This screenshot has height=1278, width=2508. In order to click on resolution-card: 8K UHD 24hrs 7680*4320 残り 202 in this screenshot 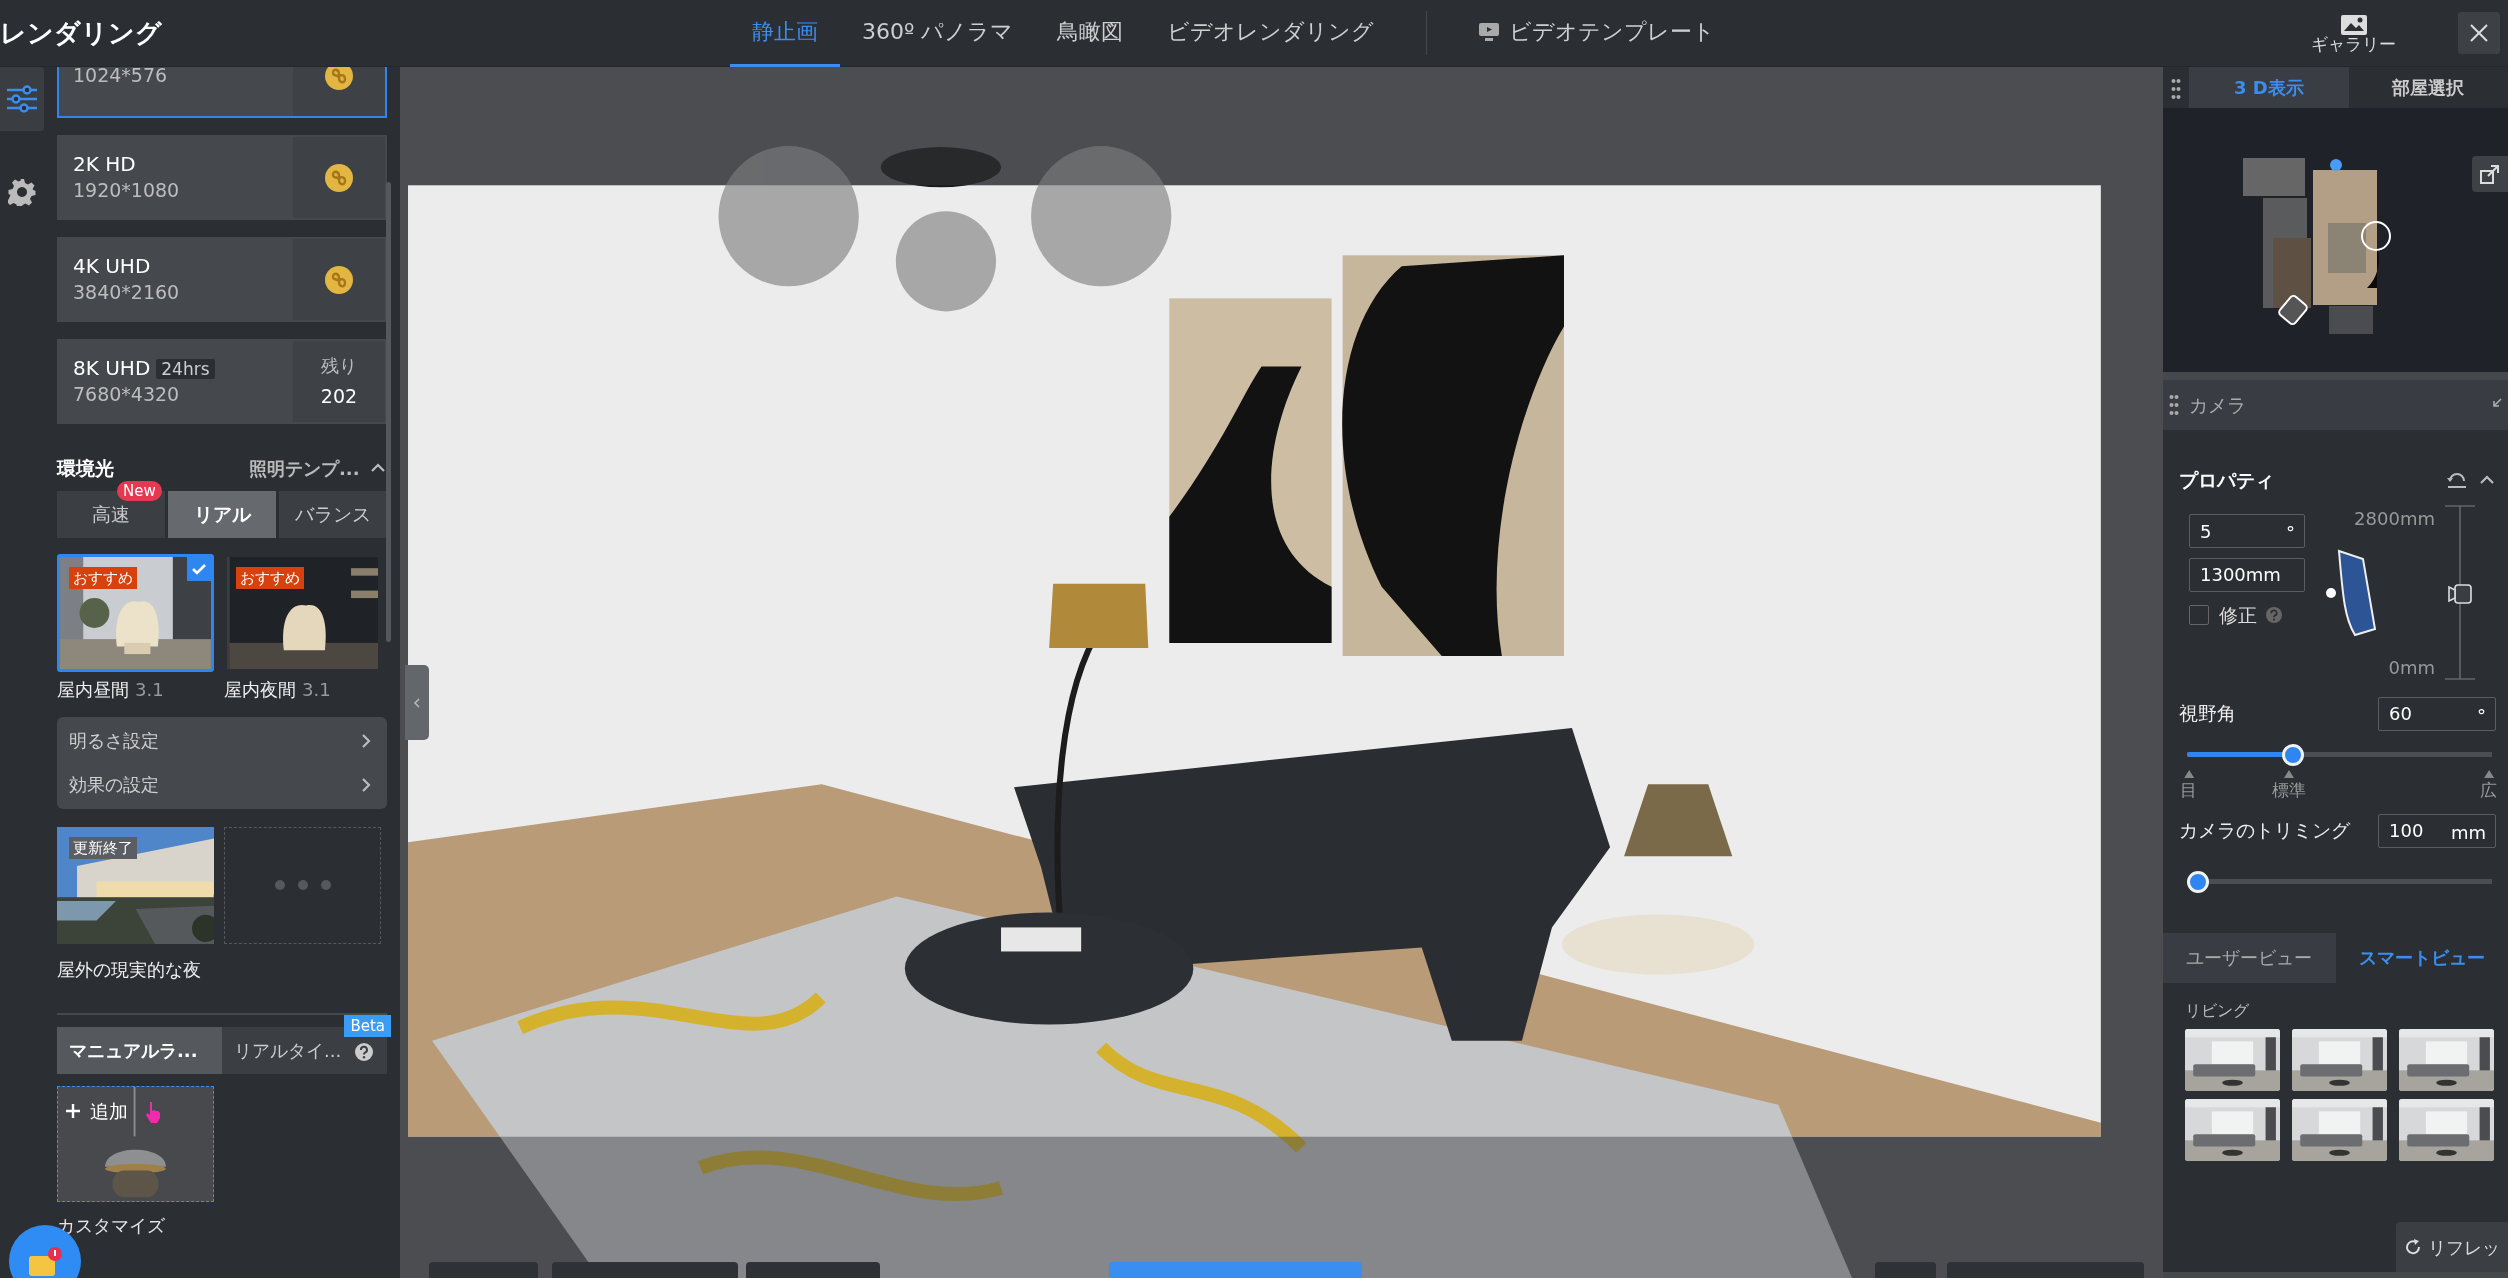, I will do `click(222, 381)`.